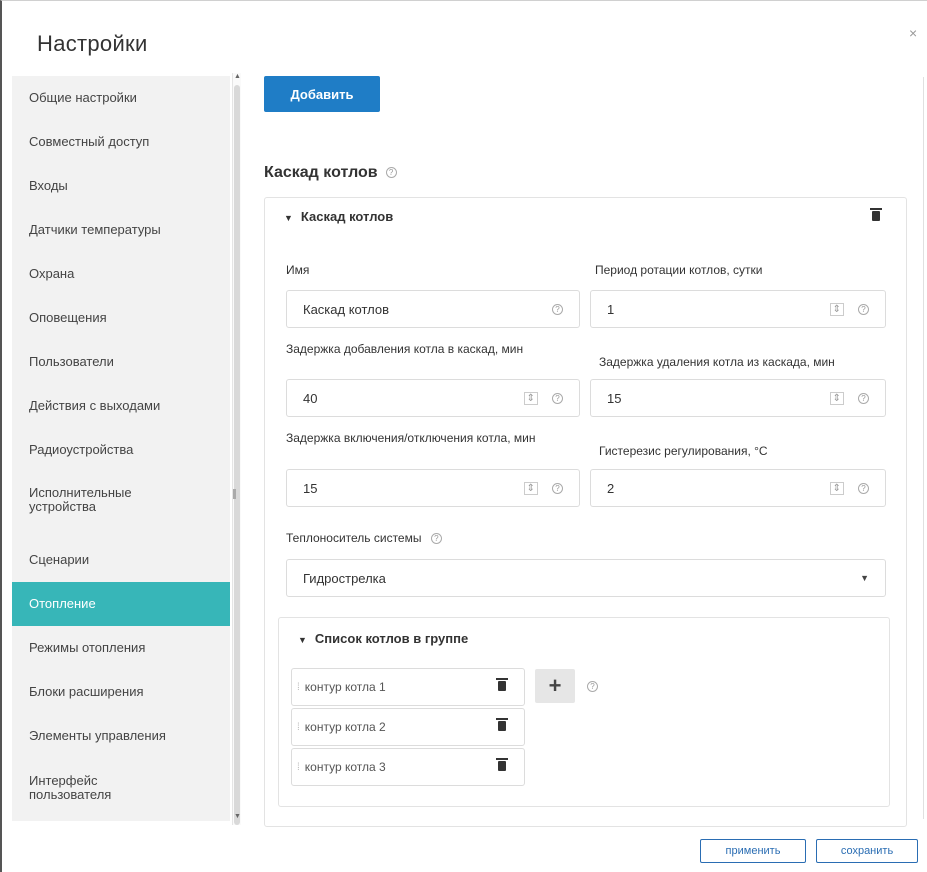 This screenshot has width=927, height=872. What do you see at coordinates (738, 398) in the screenshot?
I see `remove-delay-input: 15 ⇕ ?` at bounding box center [738, 398].